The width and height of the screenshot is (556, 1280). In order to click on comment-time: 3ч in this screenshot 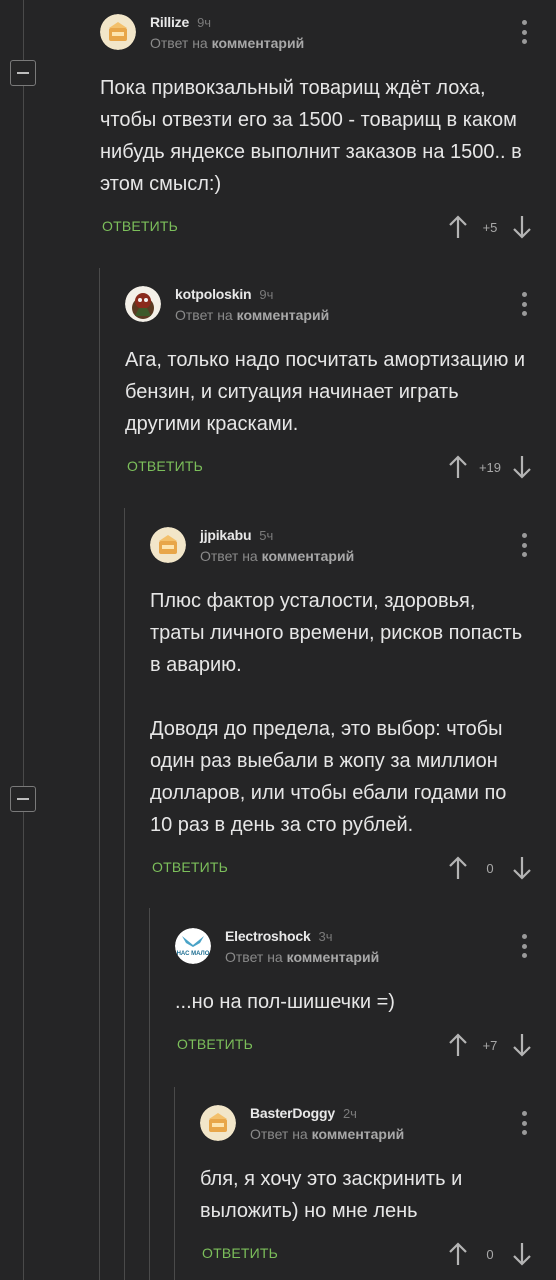, I will do `click(325, 936)`.